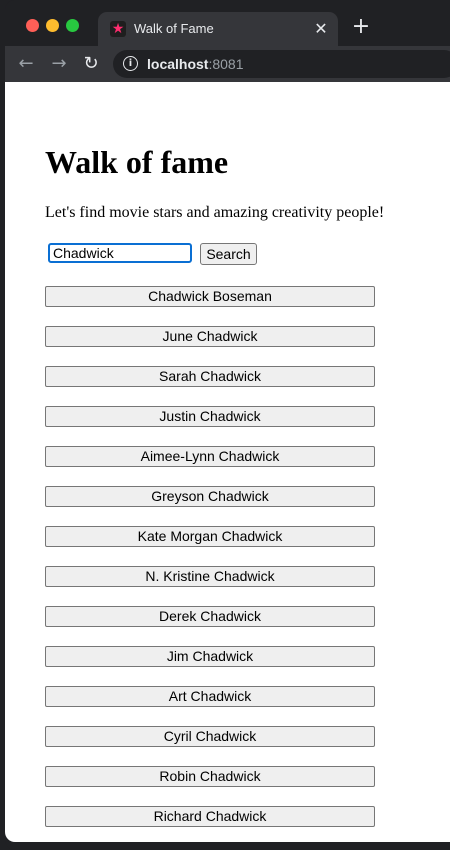 The width and height of the screenshot is (450, 850). Describe the element at coordinates (210, 696) in the screenshot. I see `result-button: Art Chadwick` at that location.